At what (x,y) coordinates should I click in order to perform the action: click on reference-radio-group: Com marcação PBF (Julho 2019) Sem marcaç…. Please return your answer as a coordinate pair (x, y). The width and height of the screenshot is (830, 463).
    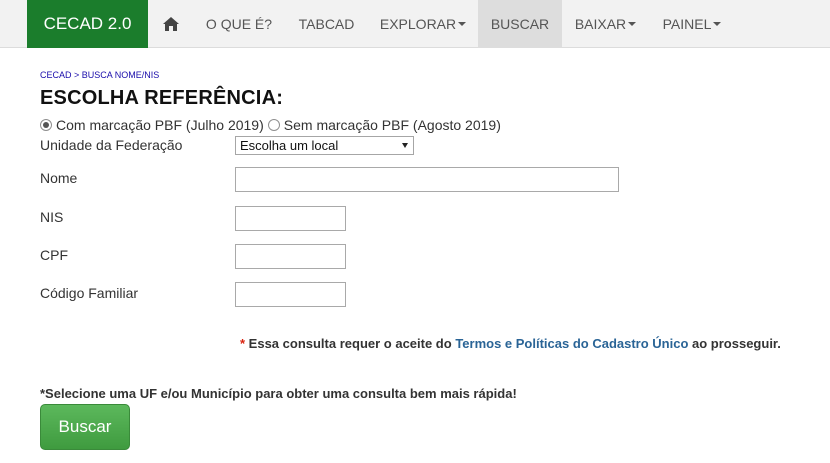
    Looking at the image, I should click on (272, 125).